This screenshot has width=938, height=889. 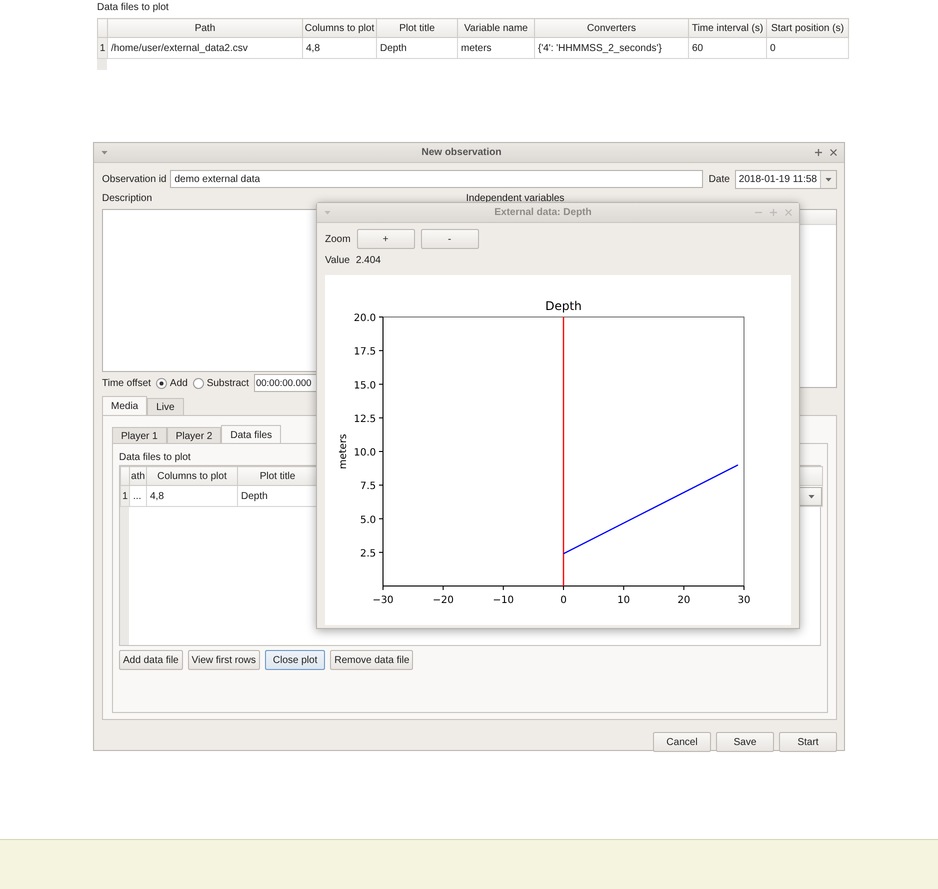 What do you see at coordinates (744, 600) in the screenshot?
I see `tick-label: 30` at bounding box center [744, 600].